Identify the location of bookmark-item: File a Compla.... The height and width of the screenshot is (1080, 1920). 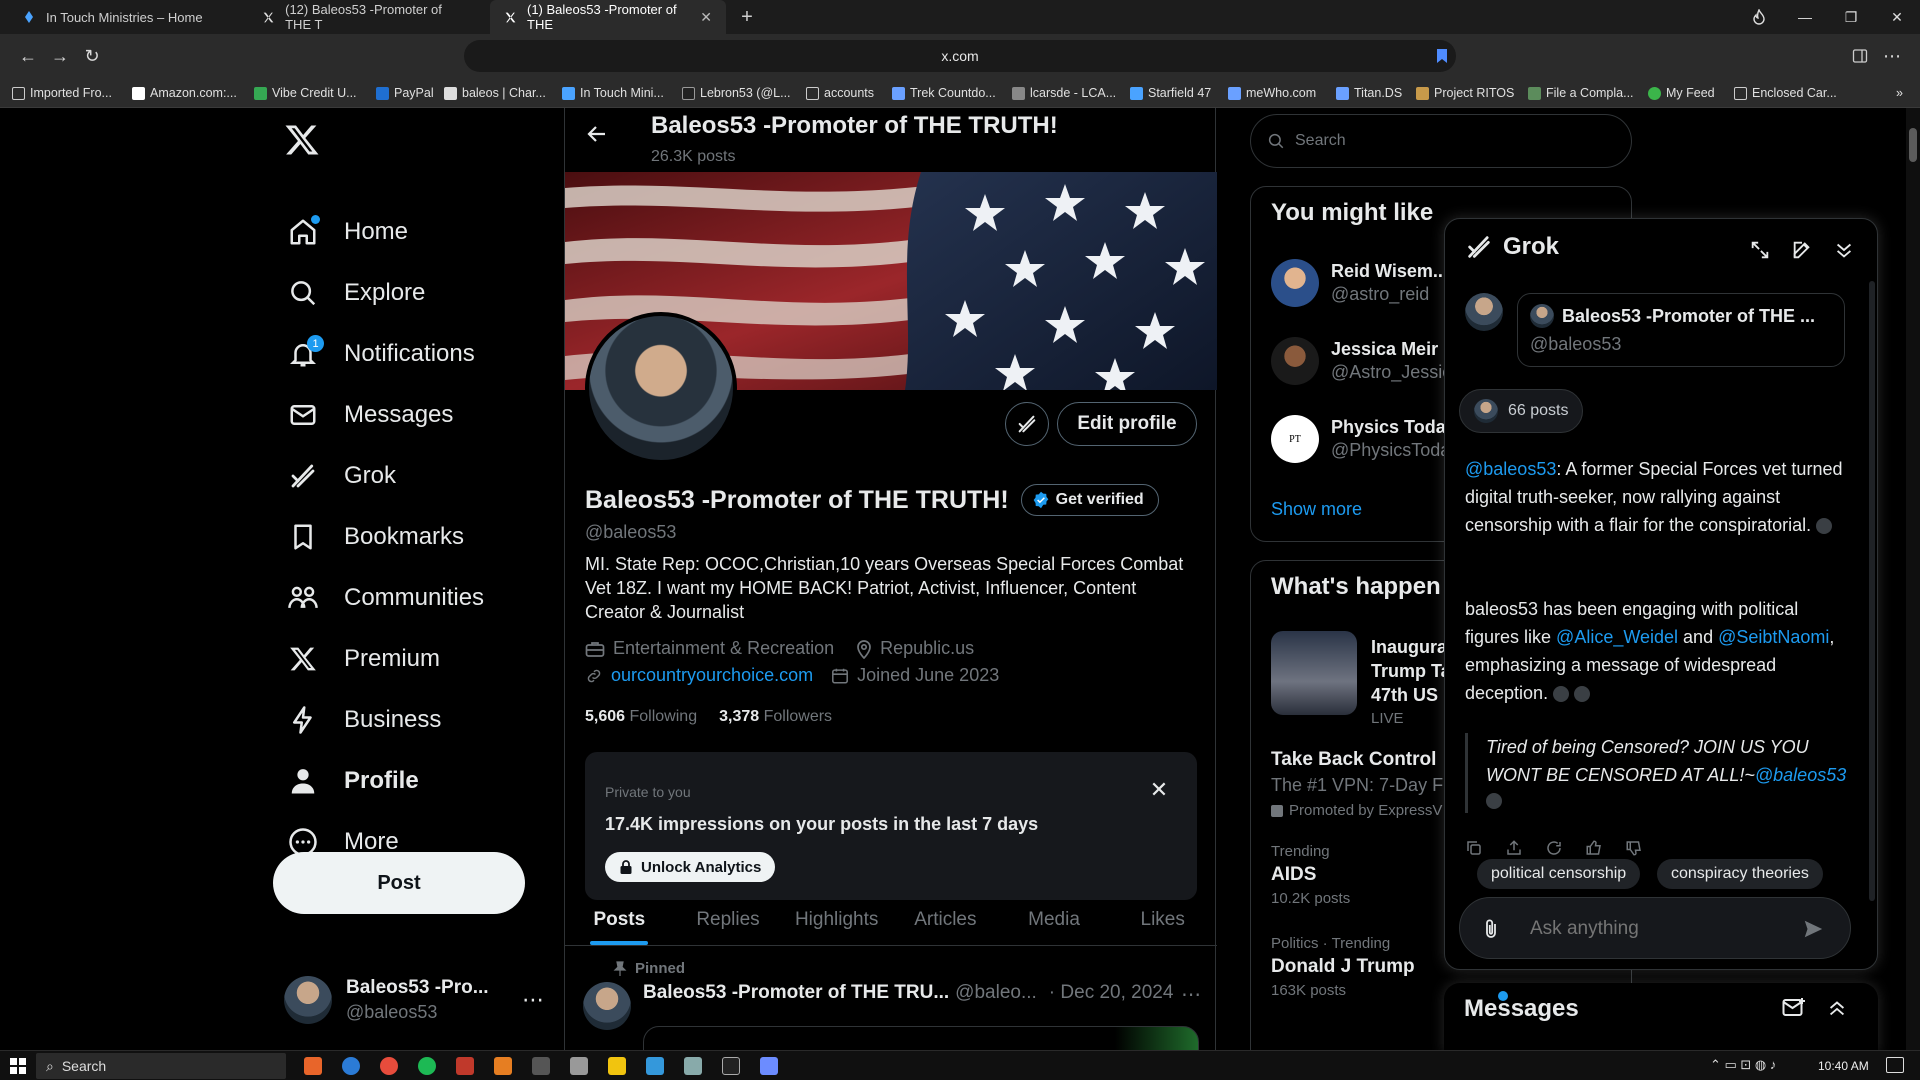
(1581, 93).